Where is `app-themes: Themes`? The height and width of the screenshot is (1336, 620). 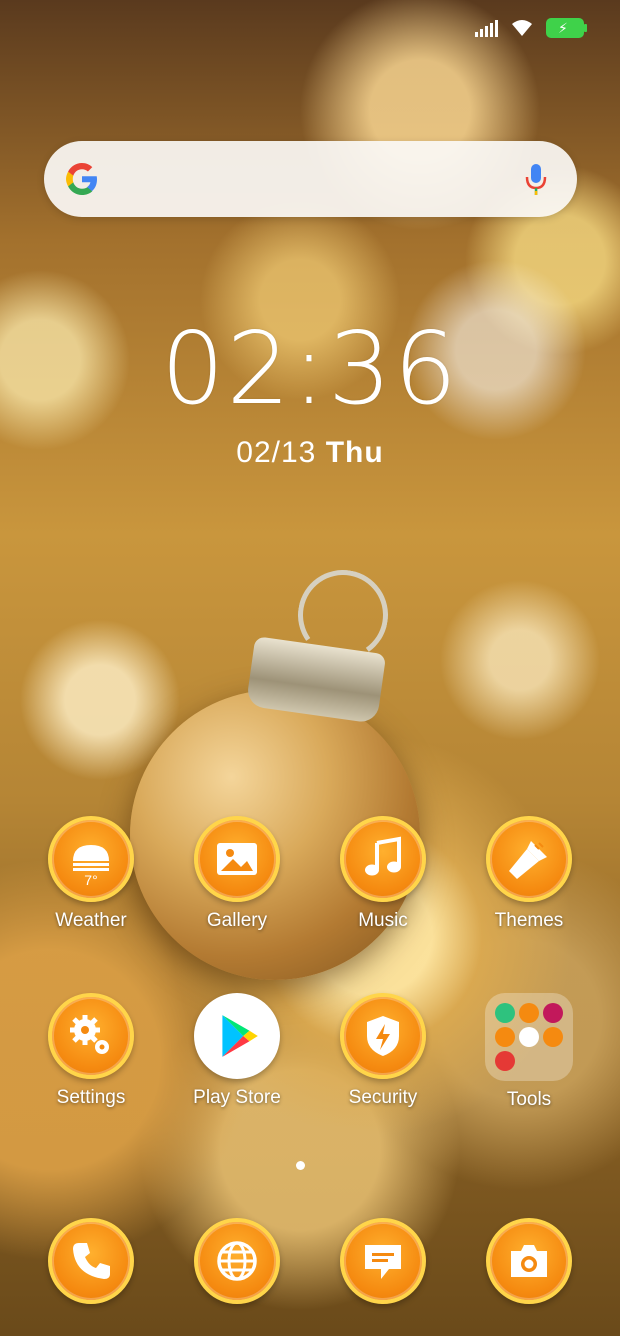 app-themes: Themes is located at coordinates (529, 874).